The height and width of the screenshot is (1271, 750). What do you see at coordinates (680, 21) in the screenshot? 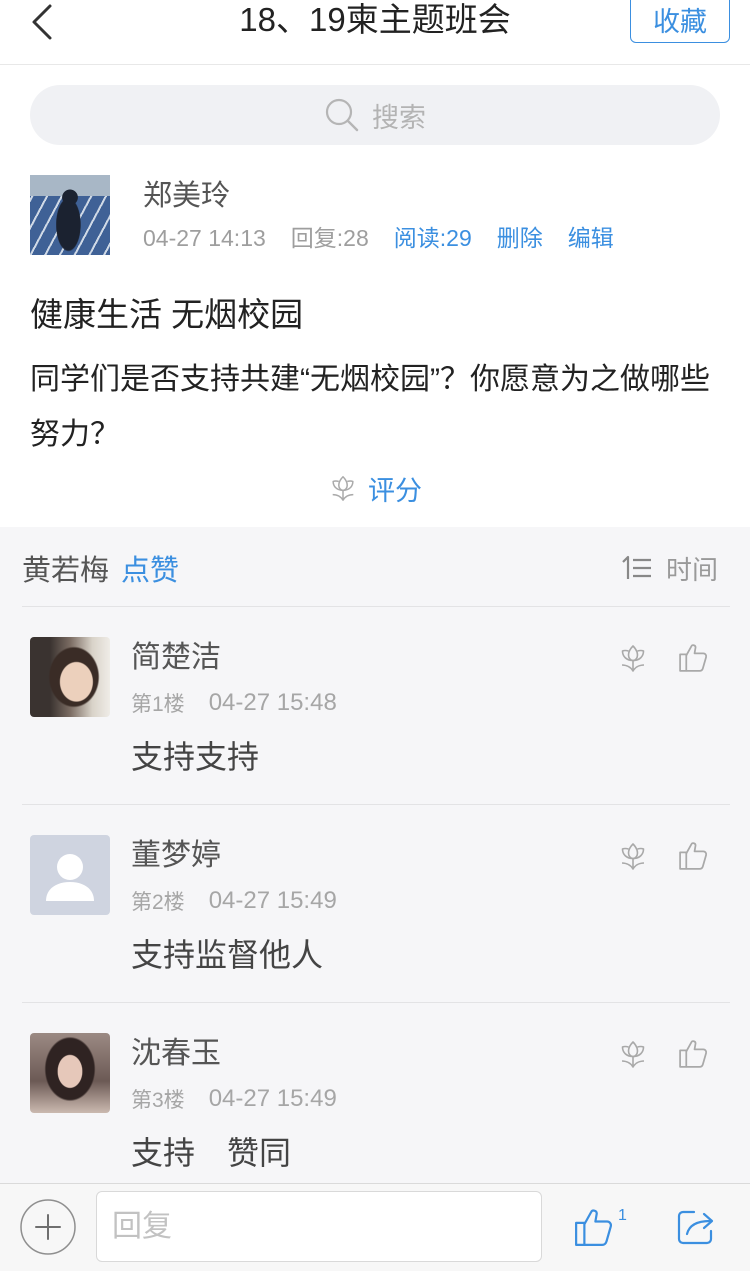
I see `collect-button: 收藏` at bounding box center [680, 21].